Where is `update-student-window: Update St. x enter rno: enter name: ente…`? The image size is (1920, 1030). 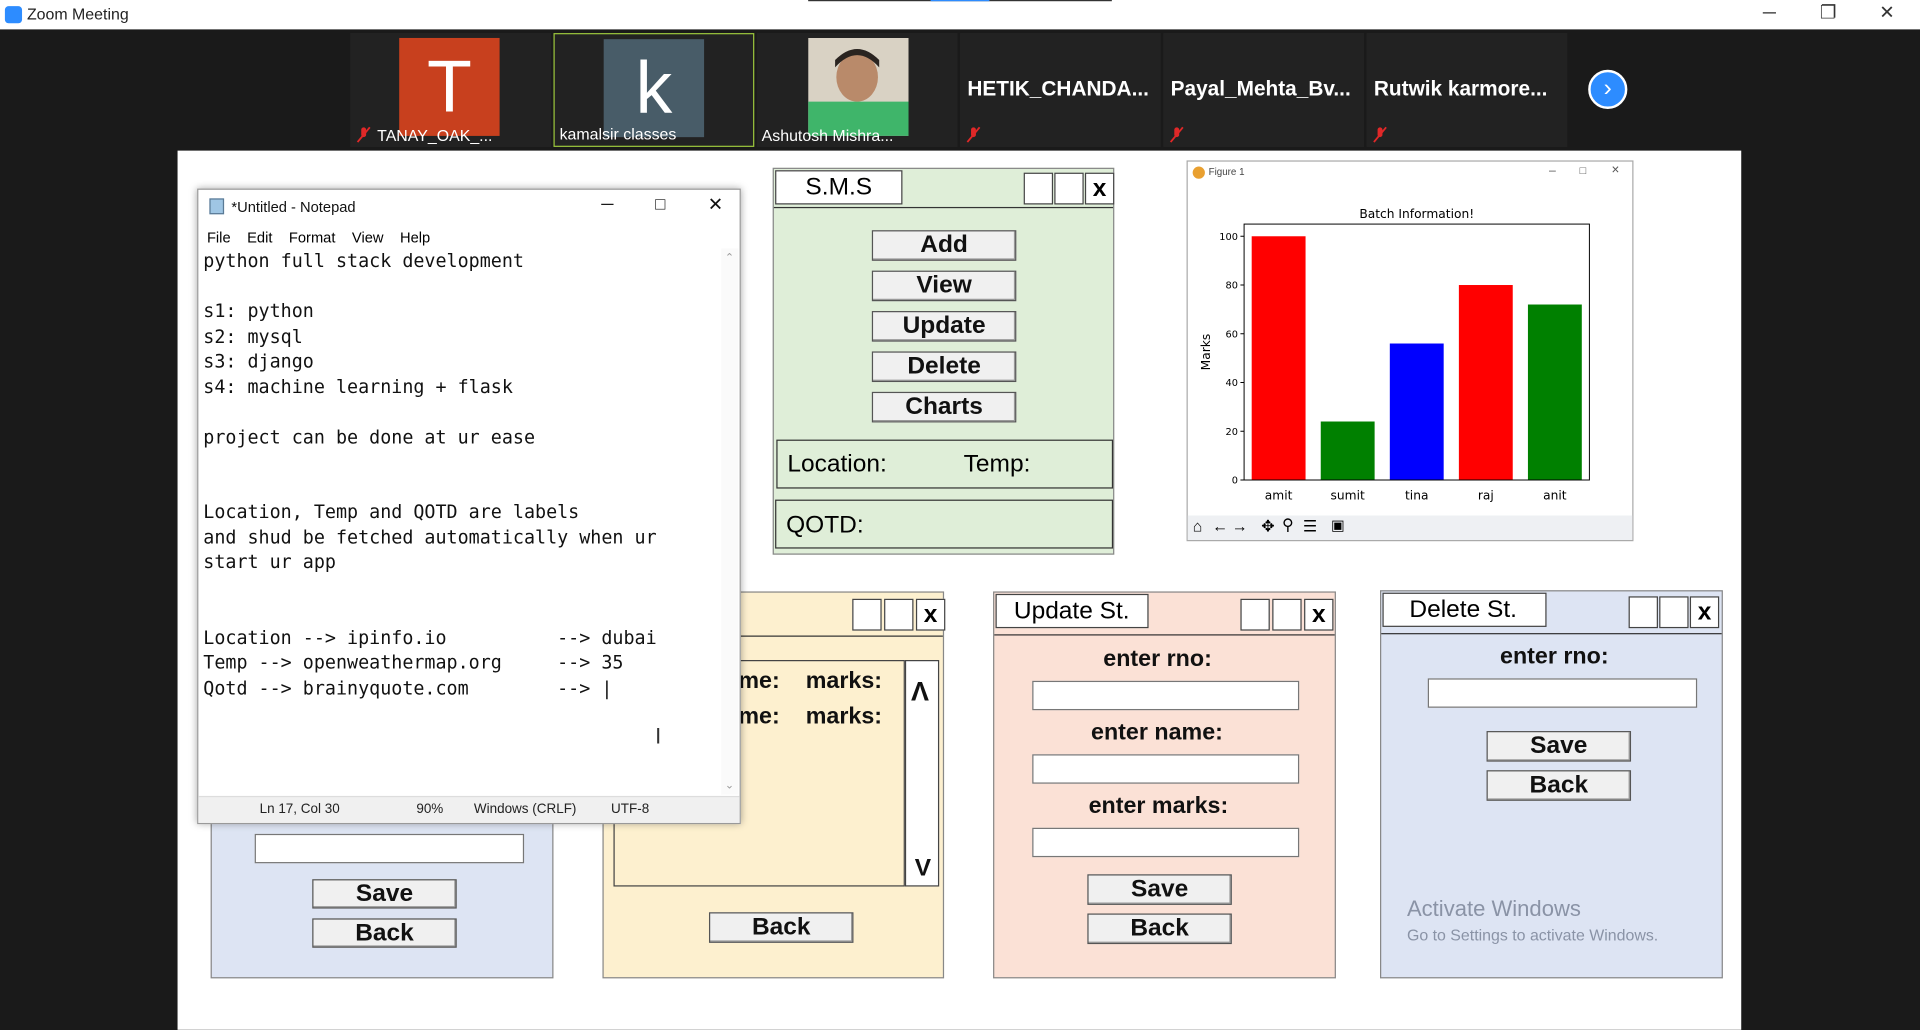
update-student-window: Update St. x enter rno: enter name: ente… is located at coordinates (1164, 785).